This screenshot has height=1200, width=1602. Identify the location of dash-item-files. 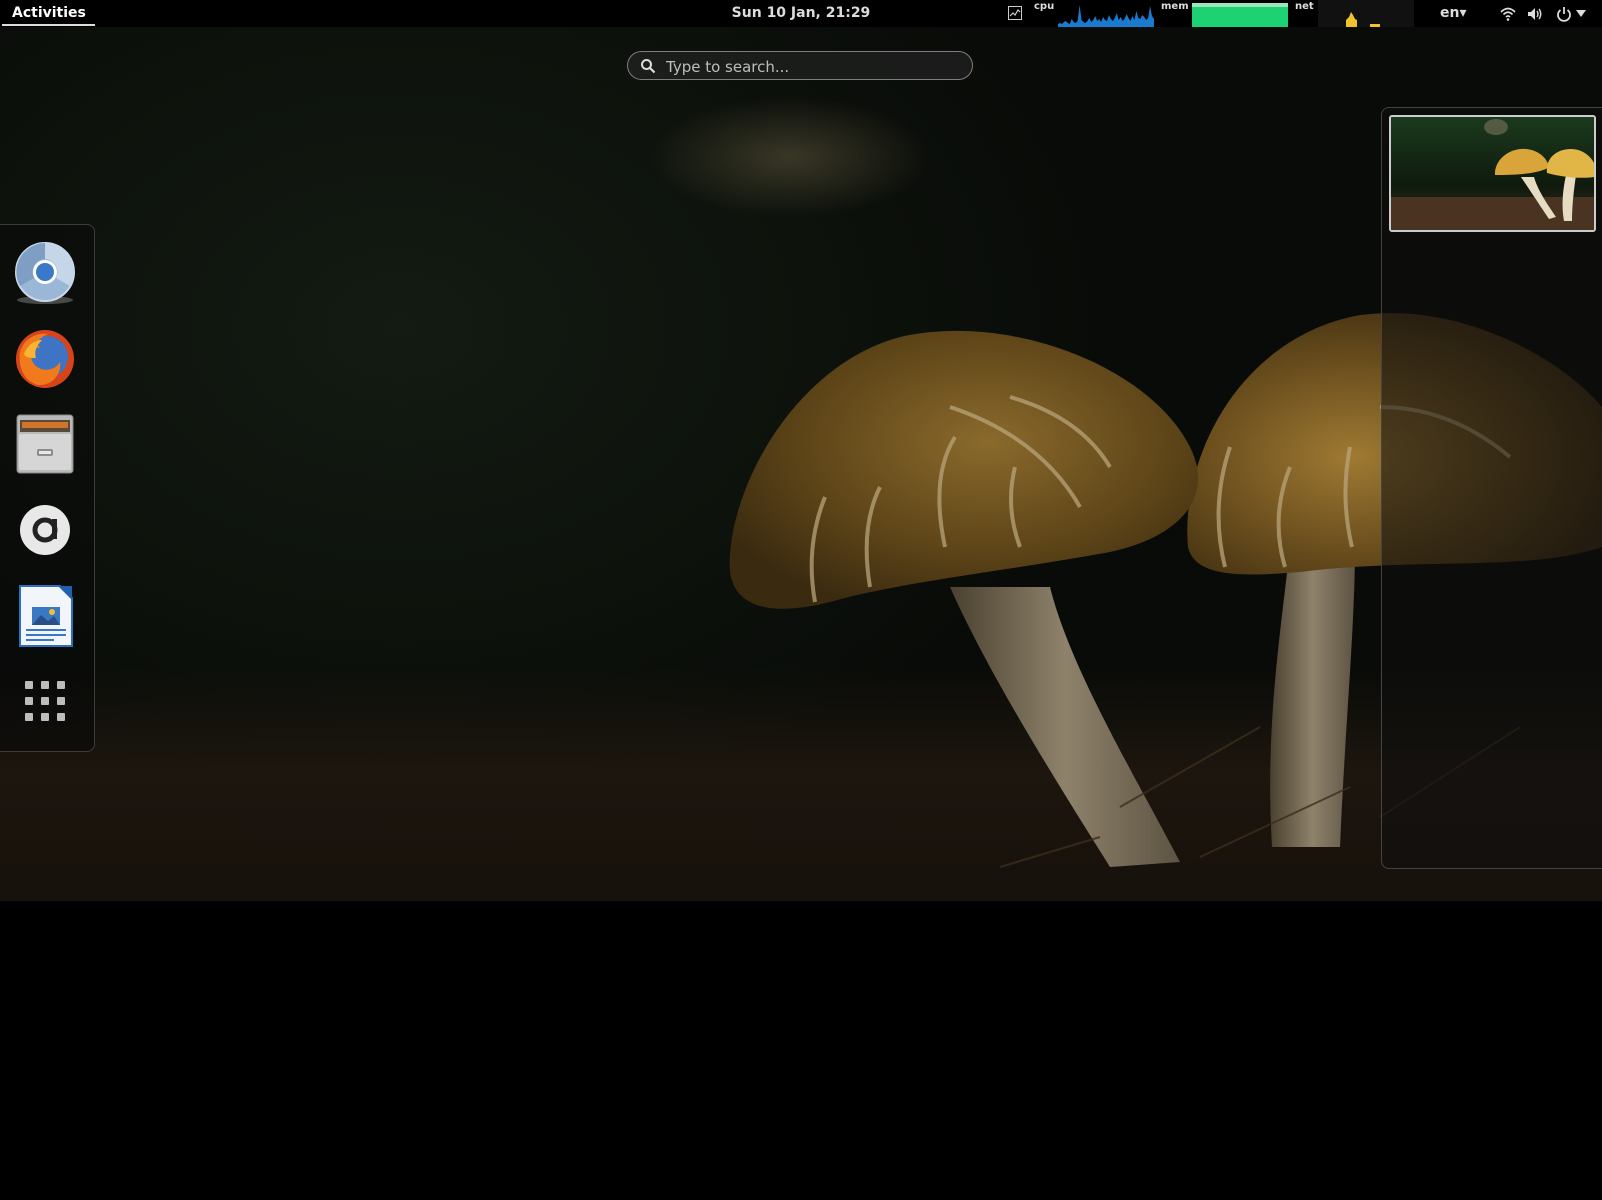
(45, 444).